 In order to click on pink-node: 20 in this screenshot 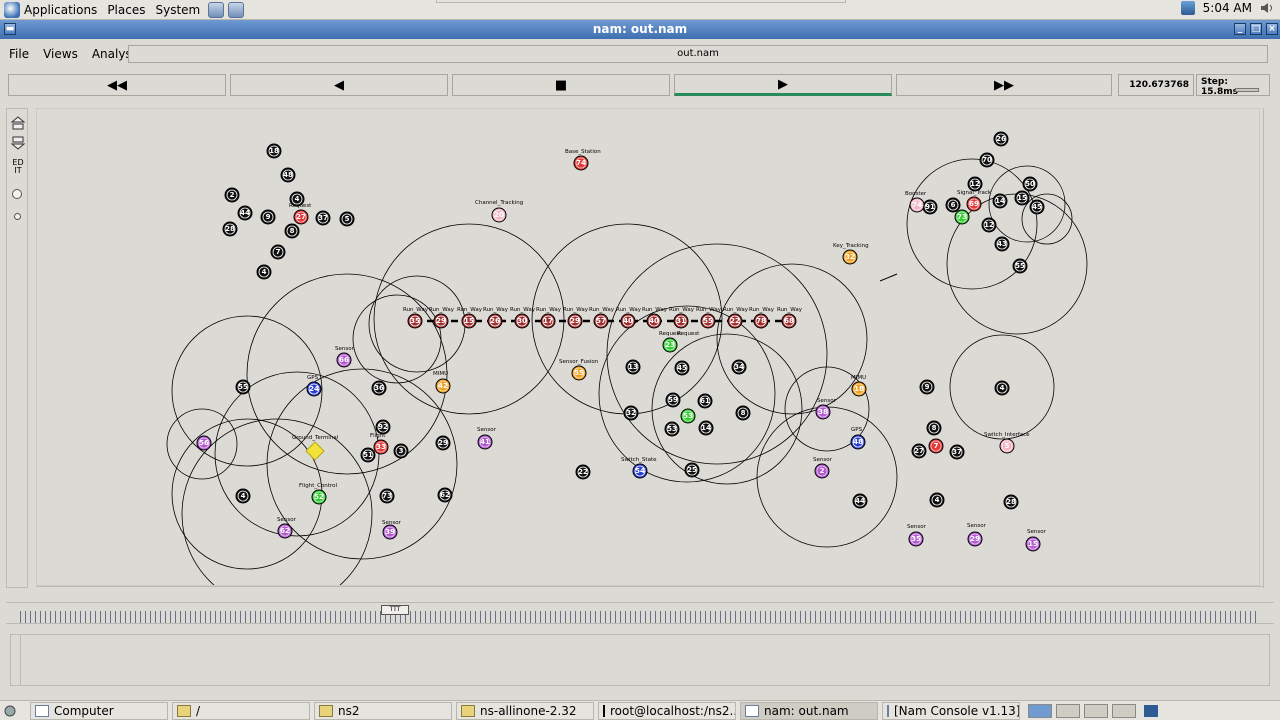, I will do `click(499, 215)`.